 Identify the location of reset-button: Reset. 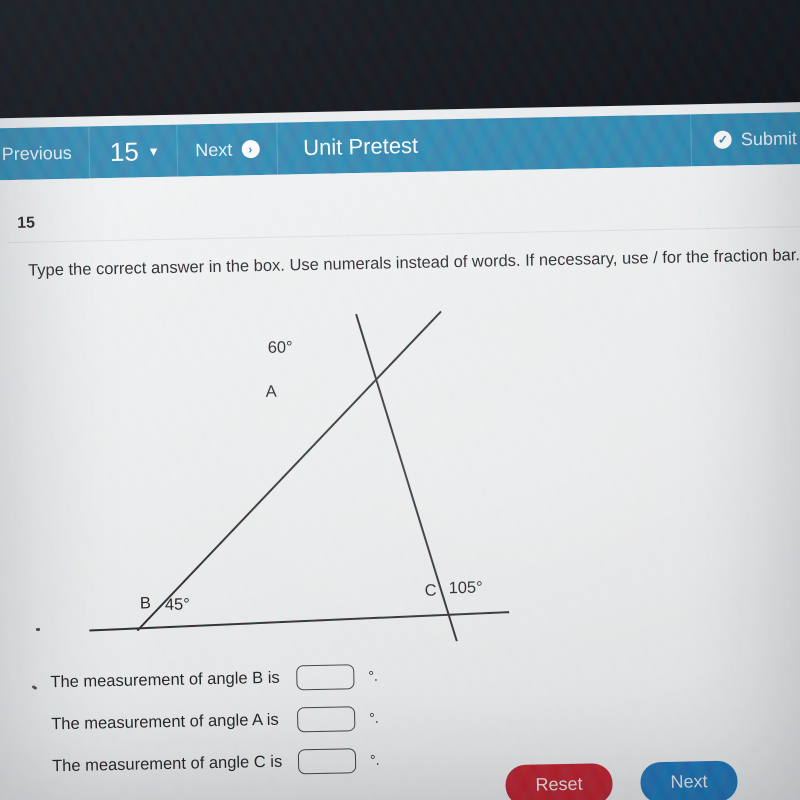
(559, 781).